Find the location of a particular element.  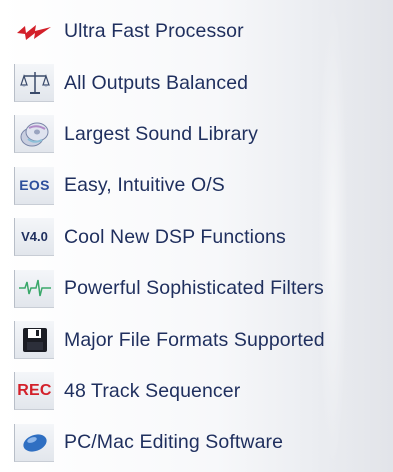

balance-scale-icon is located at coordinates (34, 83).